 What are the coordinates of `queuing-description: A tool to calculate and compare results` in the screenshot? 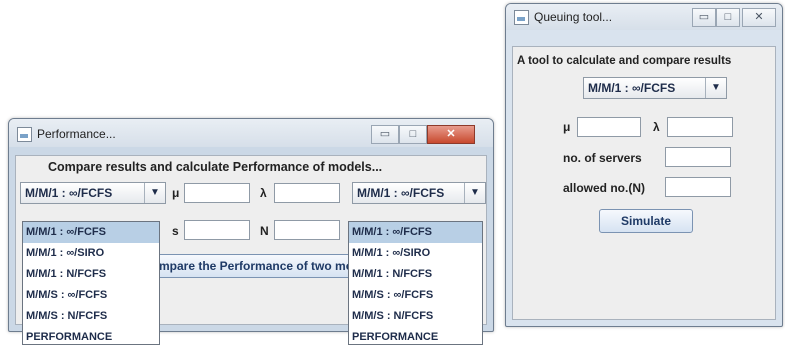 It's located at (624, 61).